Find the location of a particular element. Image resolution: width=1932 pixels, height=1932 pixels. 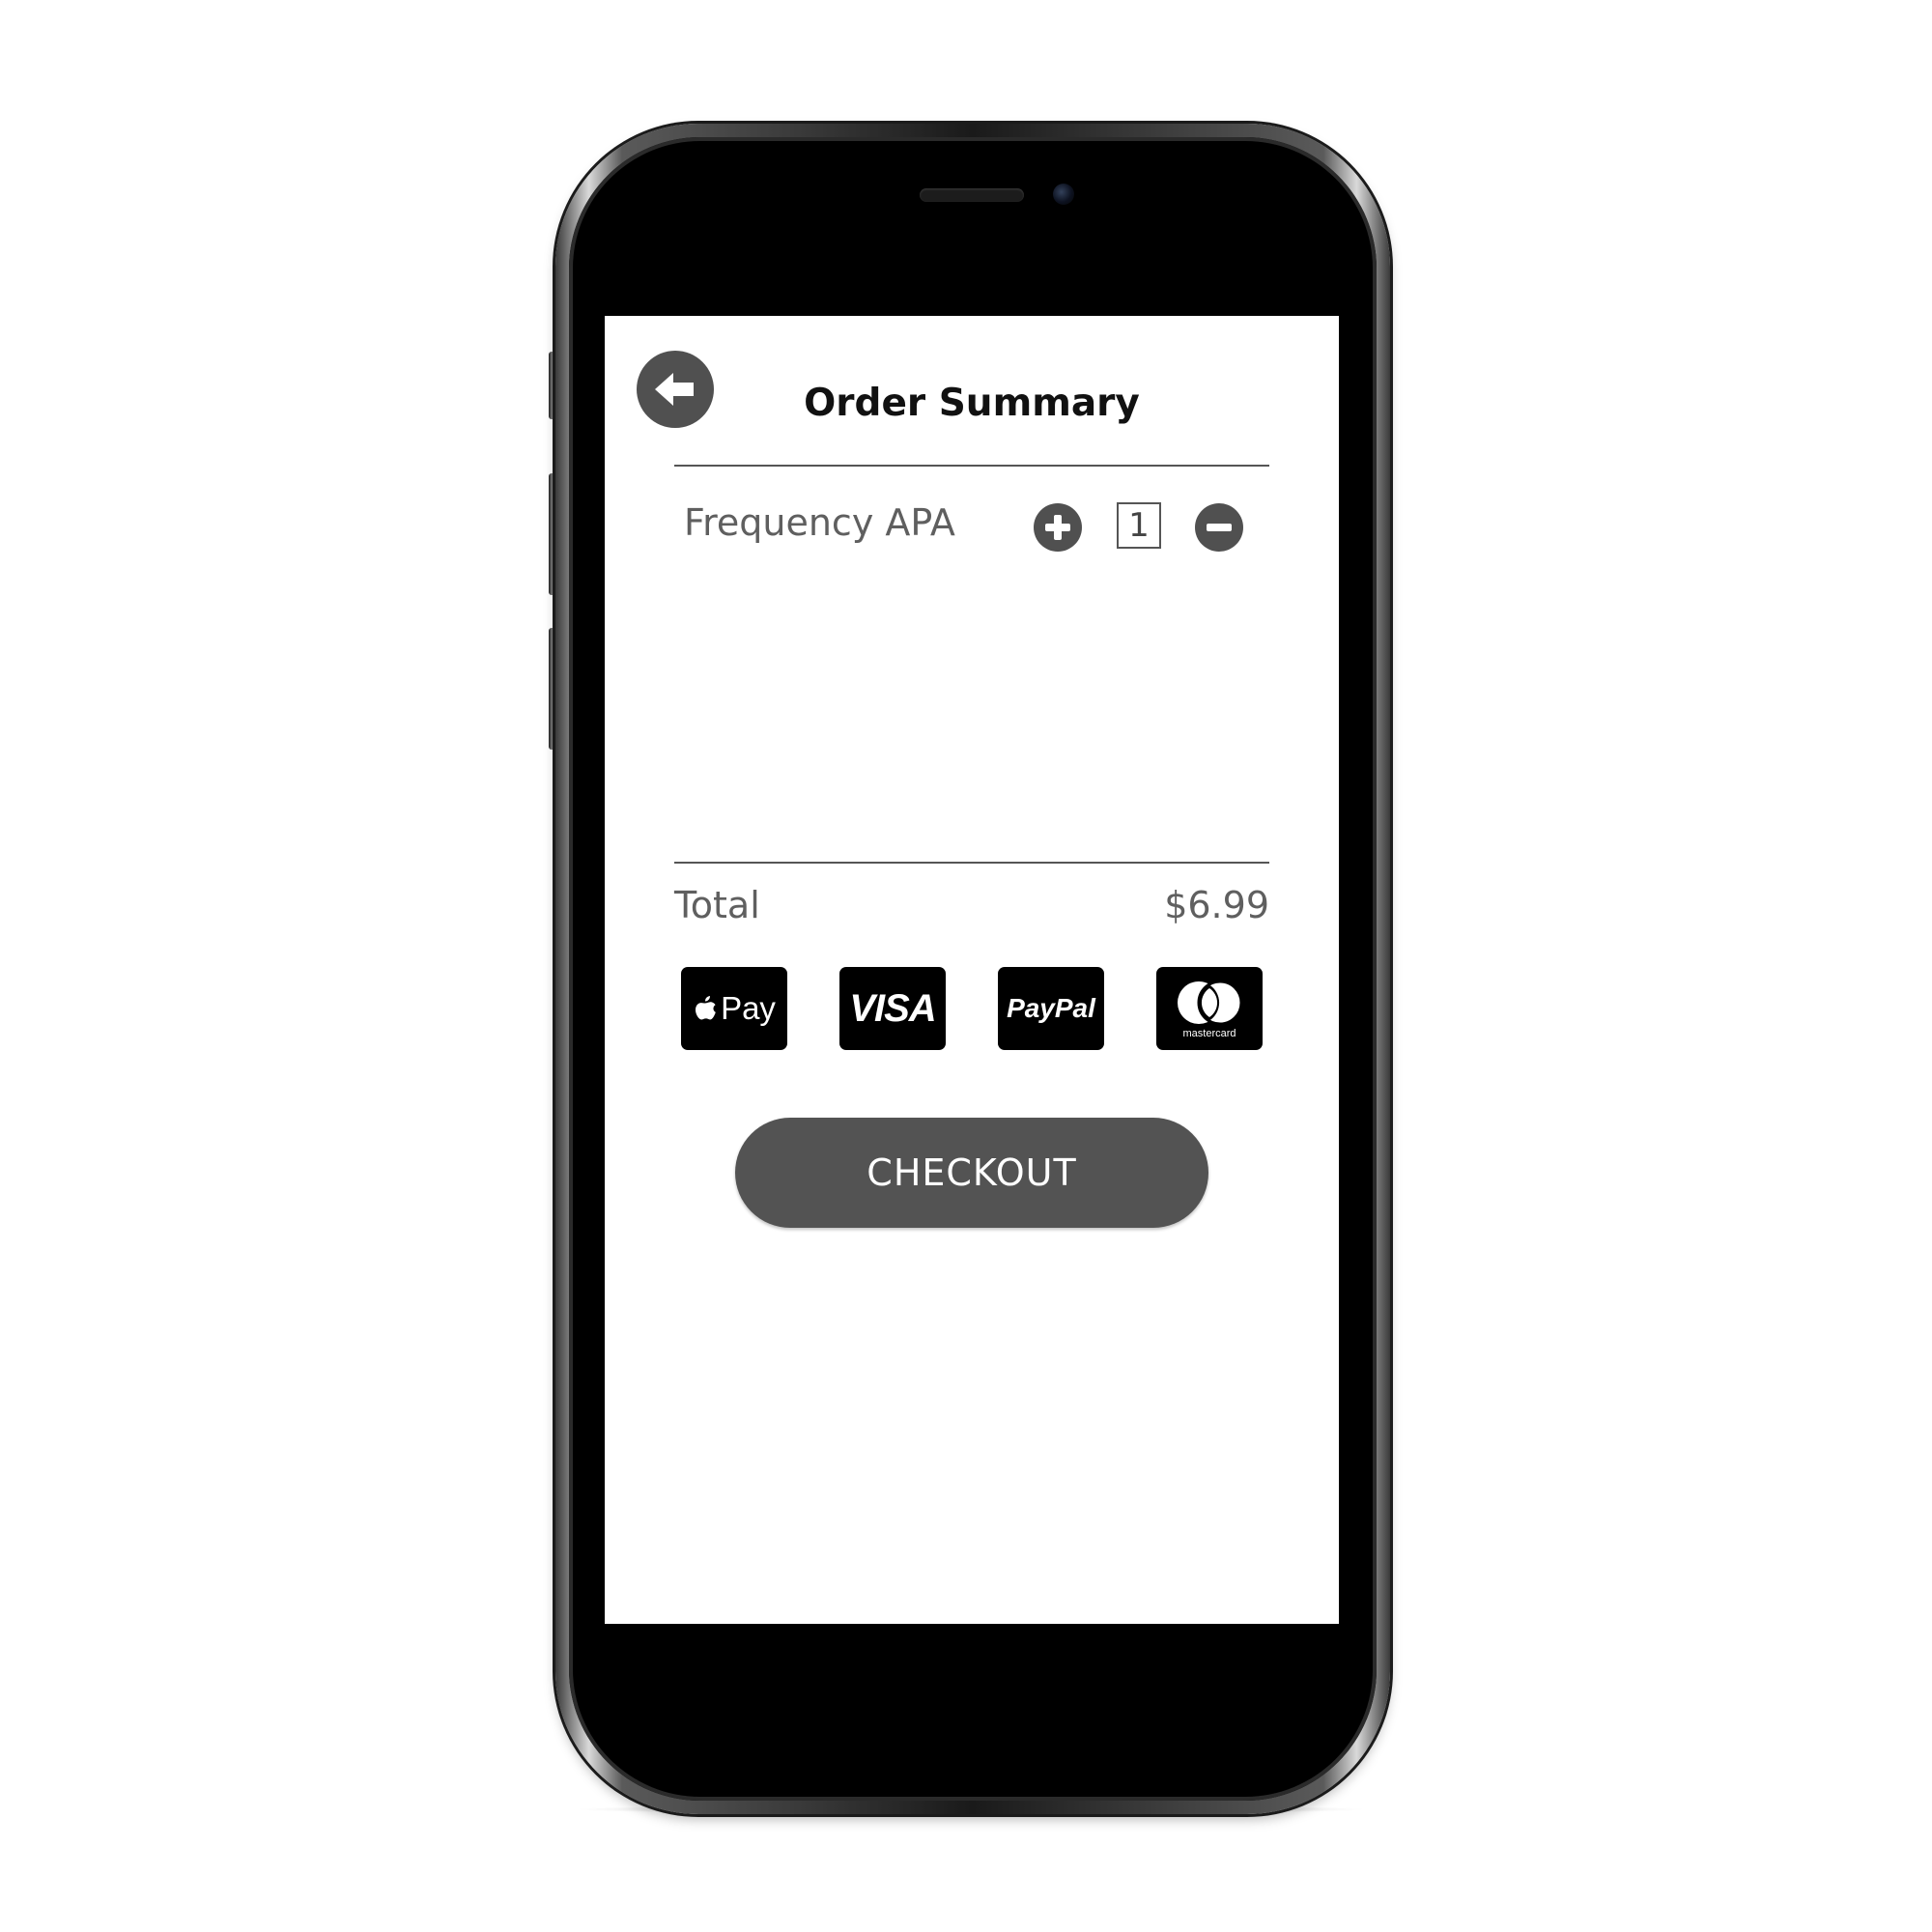

page-title: Order Summary is located at coordinates (972, 403).